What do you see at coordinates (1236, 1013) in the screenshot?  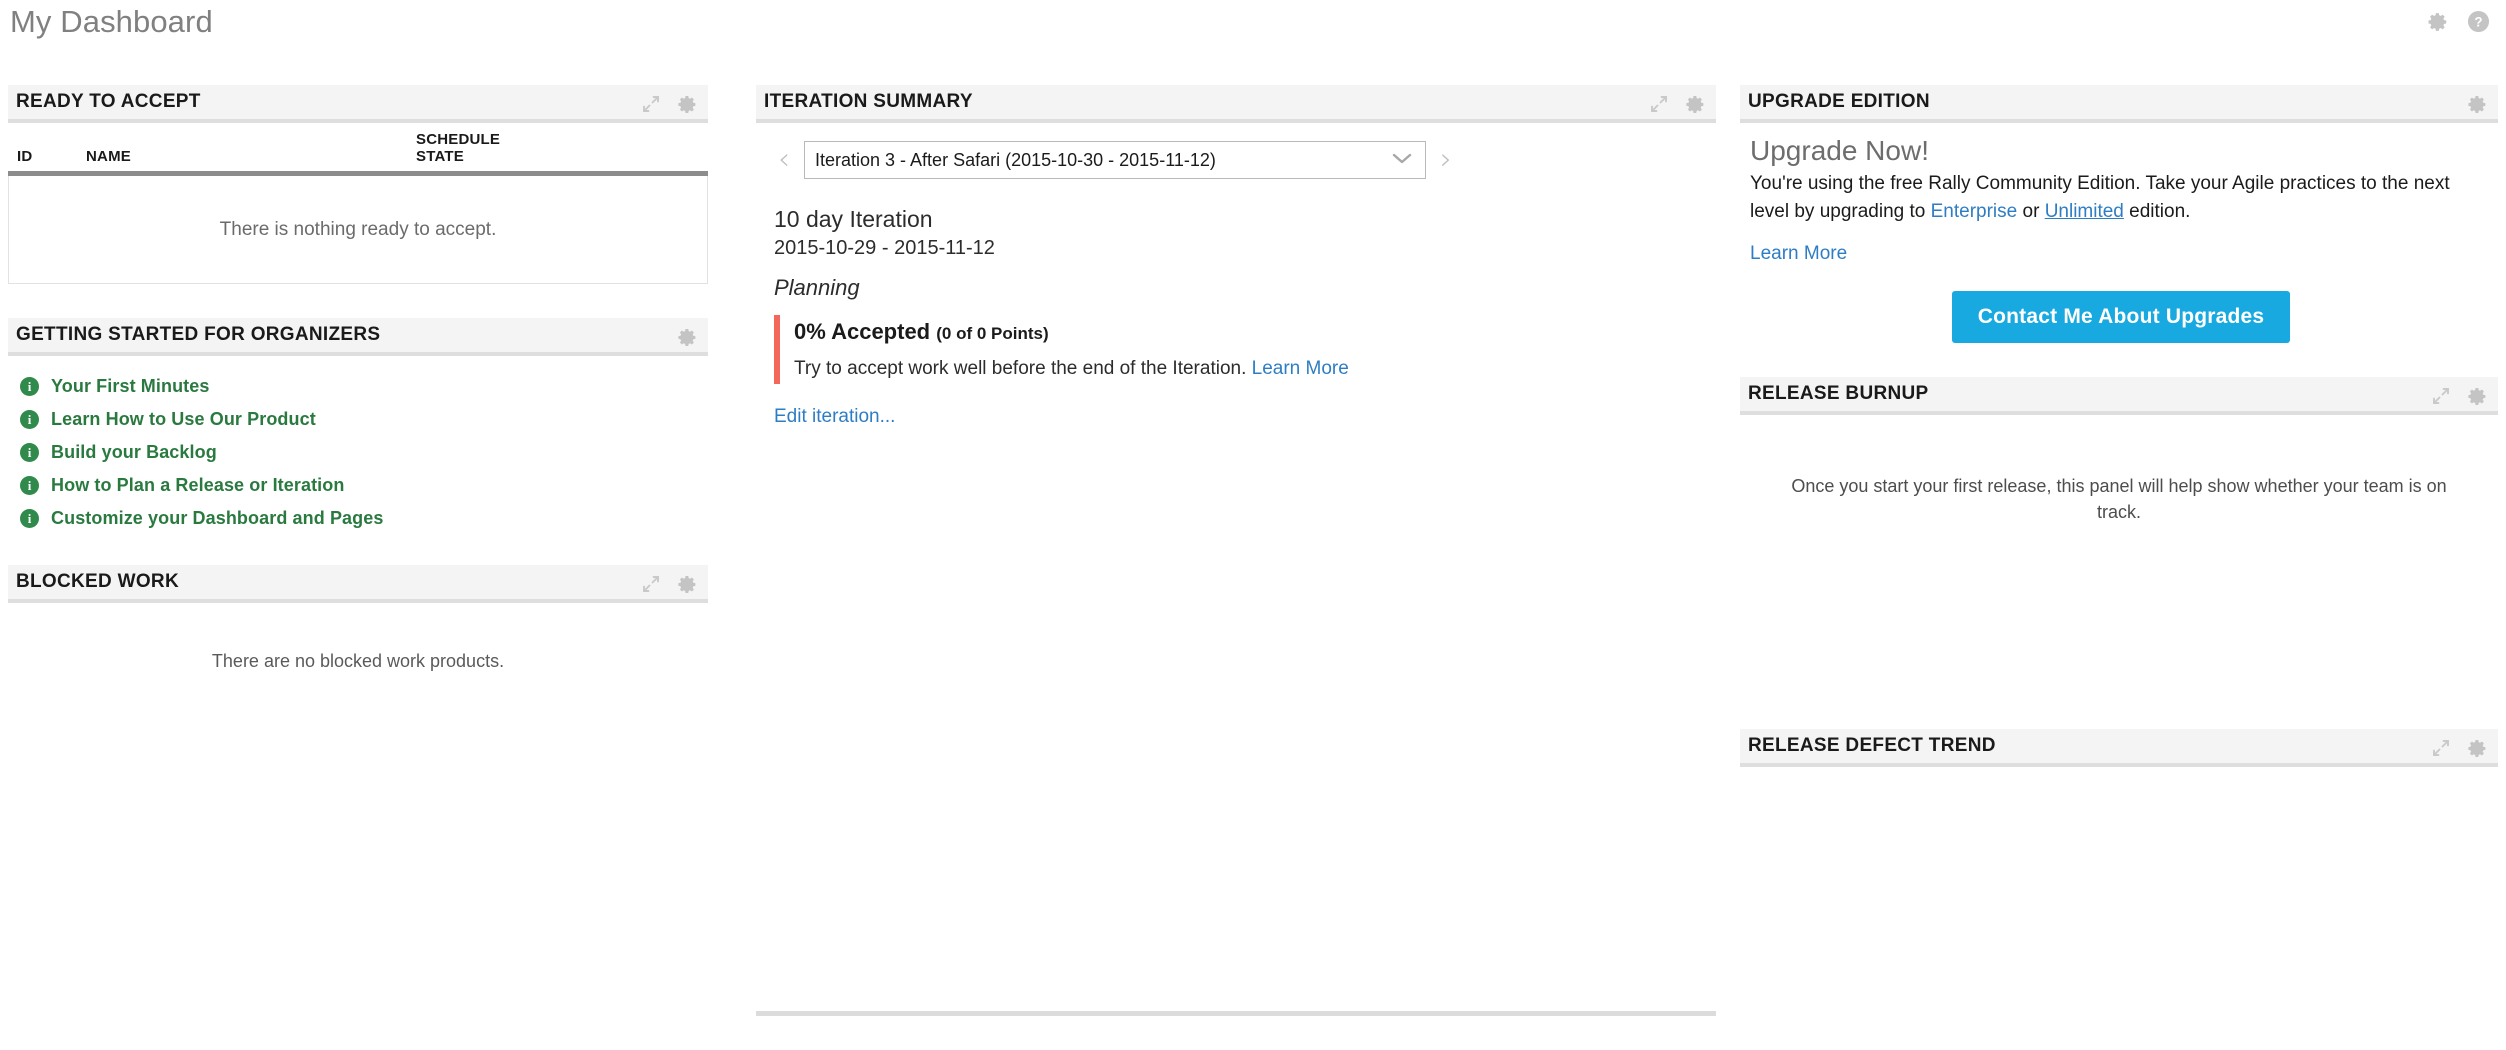 I see `middle-column-divider` at bounding box center [1236, 1013].